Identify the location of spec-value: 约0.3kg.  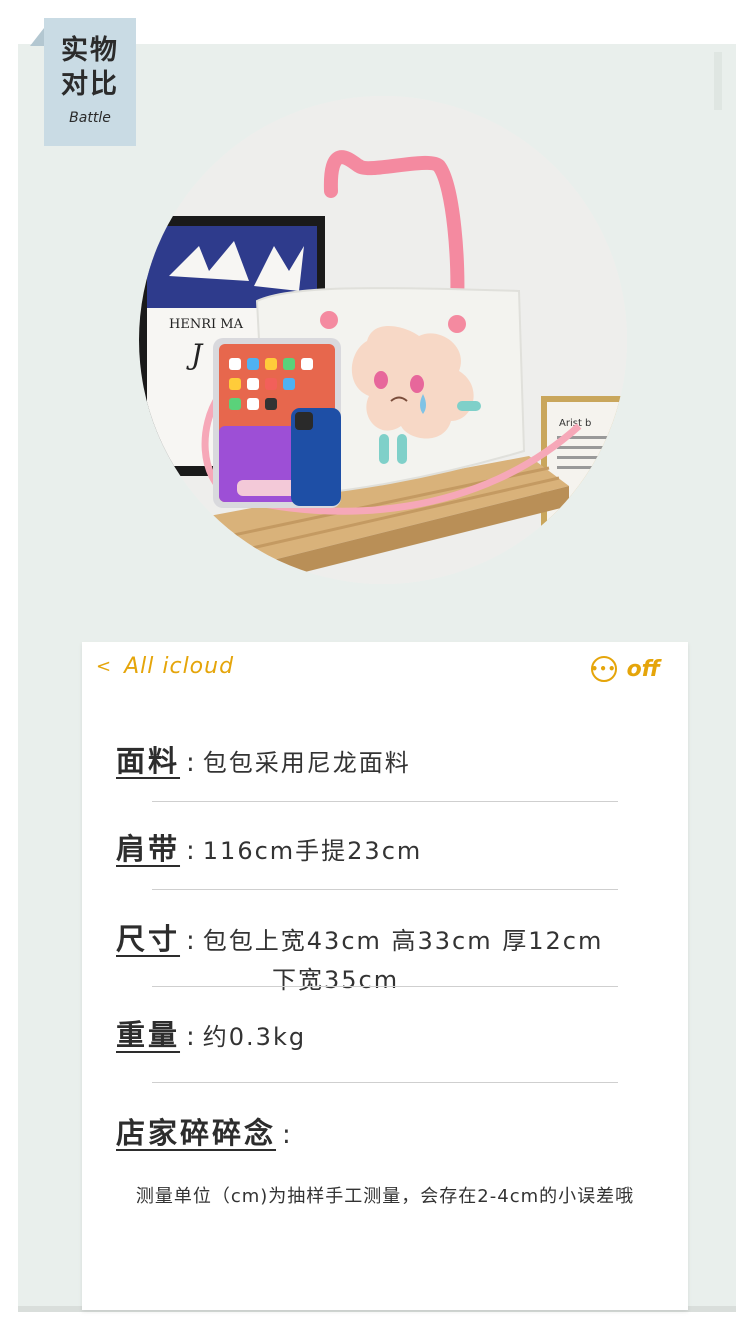
(254, 1037).